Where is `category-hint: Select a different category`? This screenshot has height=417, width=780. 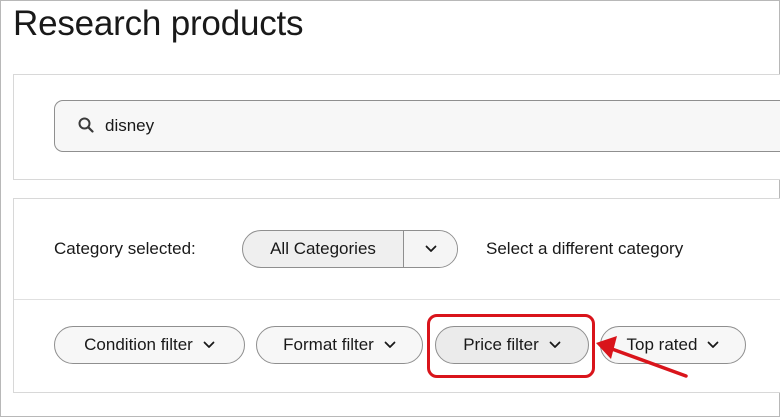
category-hint: Select a different category is located at coordinates (585, 248).